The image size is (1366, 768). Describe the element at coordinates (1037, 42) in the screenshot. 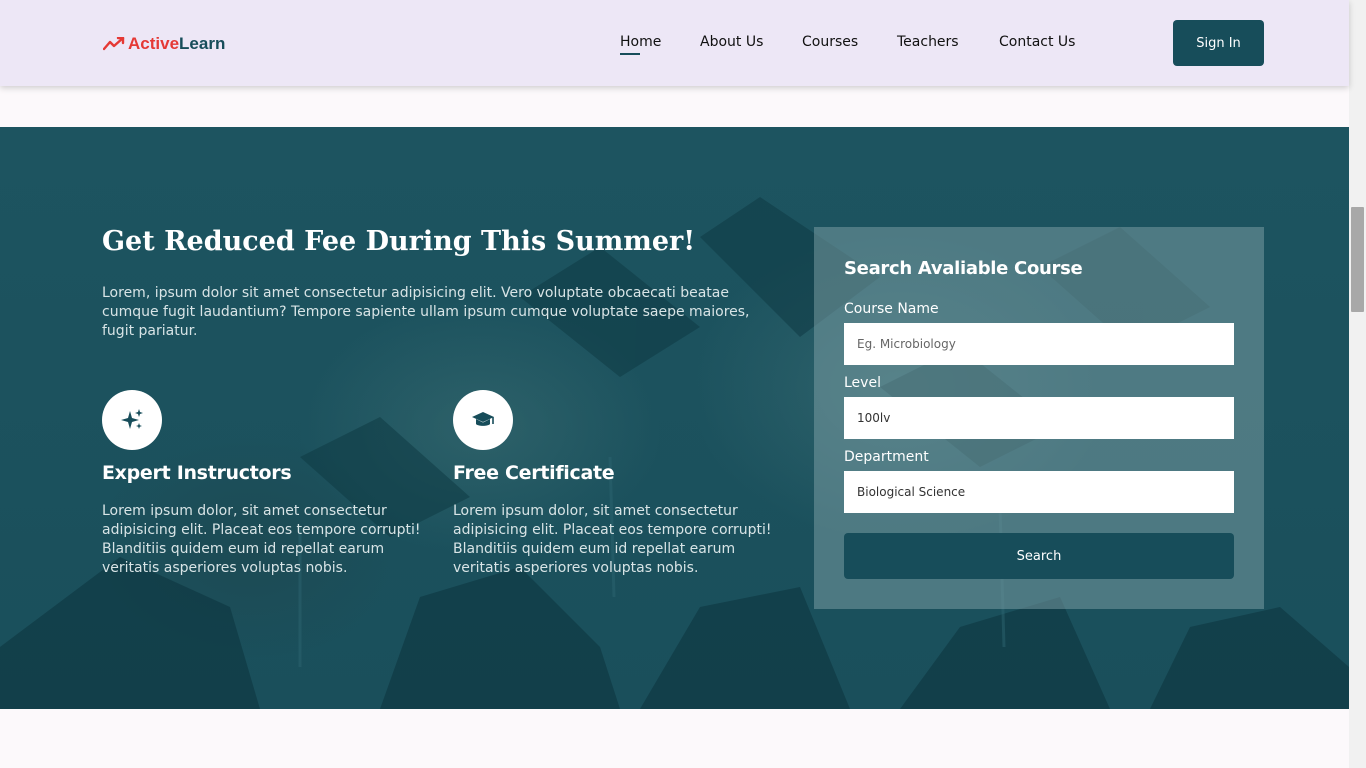

I see `nav-contact-us: Contact Us` at that location.